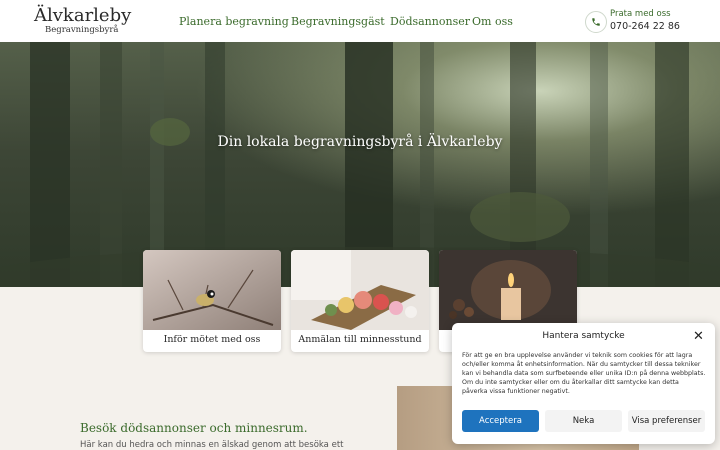 This screenshot has height=450, width=720. I want to click on logo-name: Älvkarleby, so click(82, 16).